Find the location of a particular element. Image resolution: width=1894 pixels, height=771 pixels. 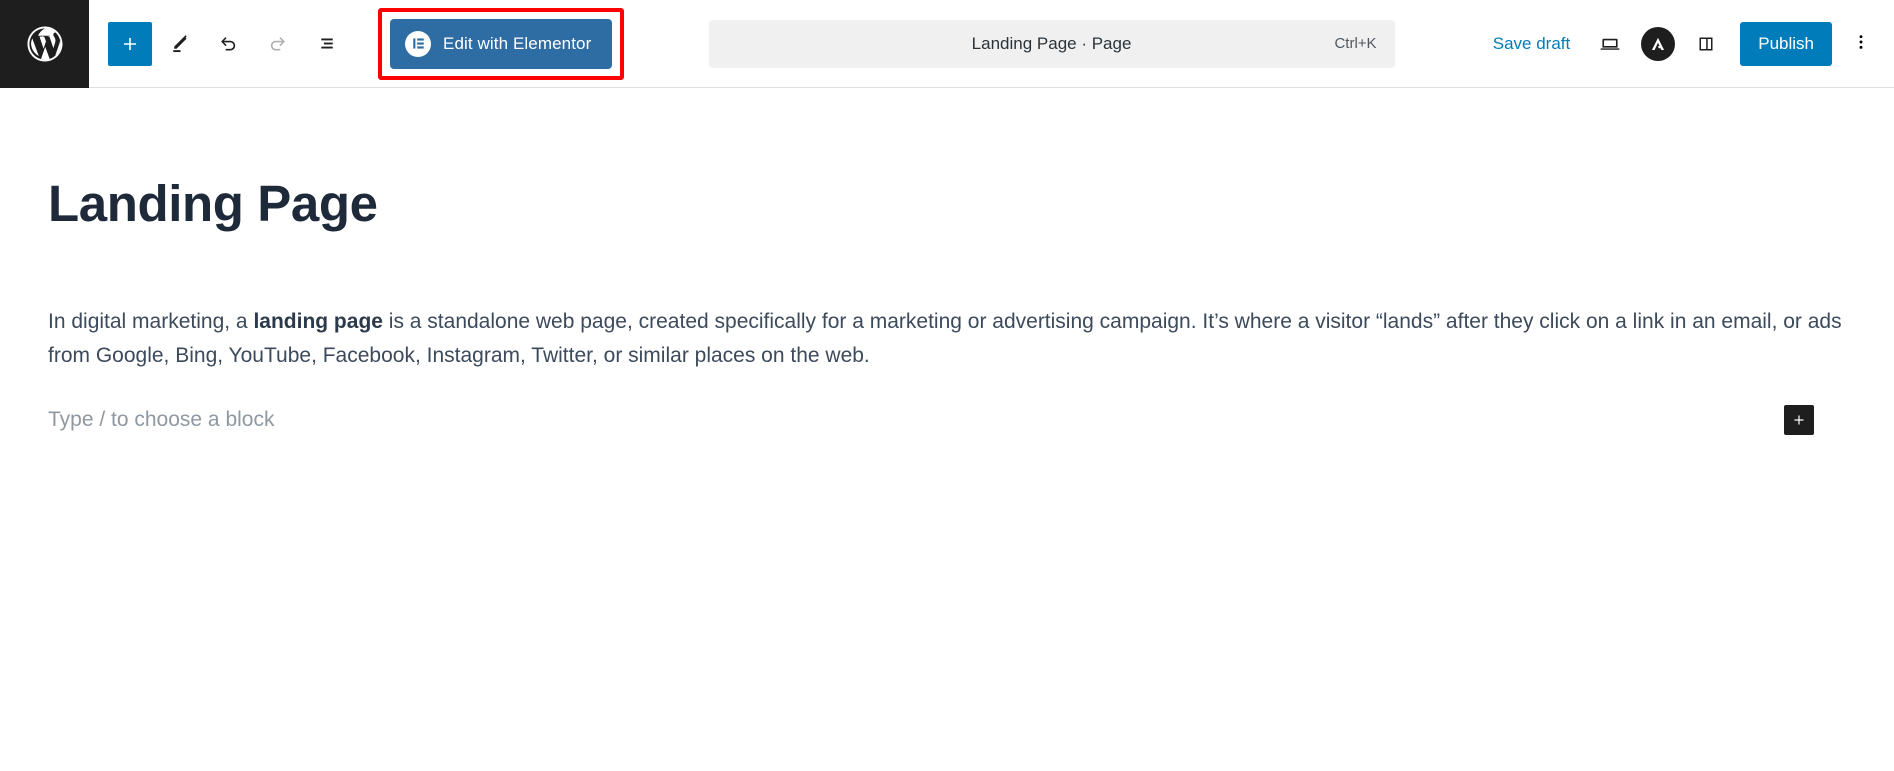

astra-logo-icon is located at coordinates (1658, 43).